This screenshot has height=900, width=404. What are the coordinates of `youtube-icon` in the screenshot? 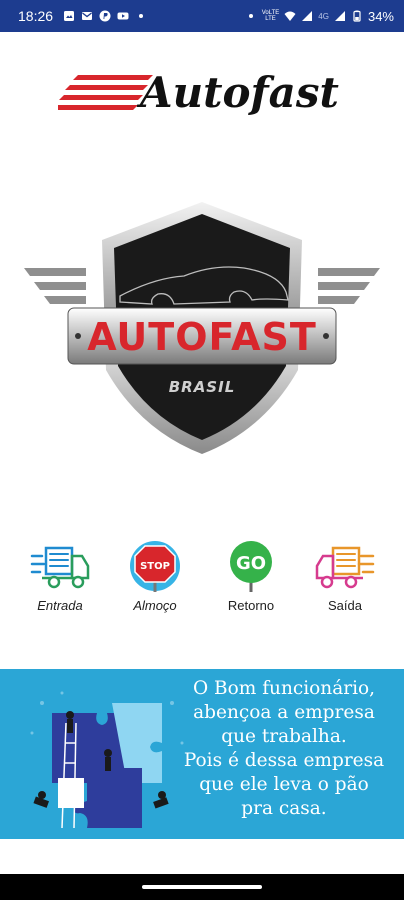 It's located at (123, 16).